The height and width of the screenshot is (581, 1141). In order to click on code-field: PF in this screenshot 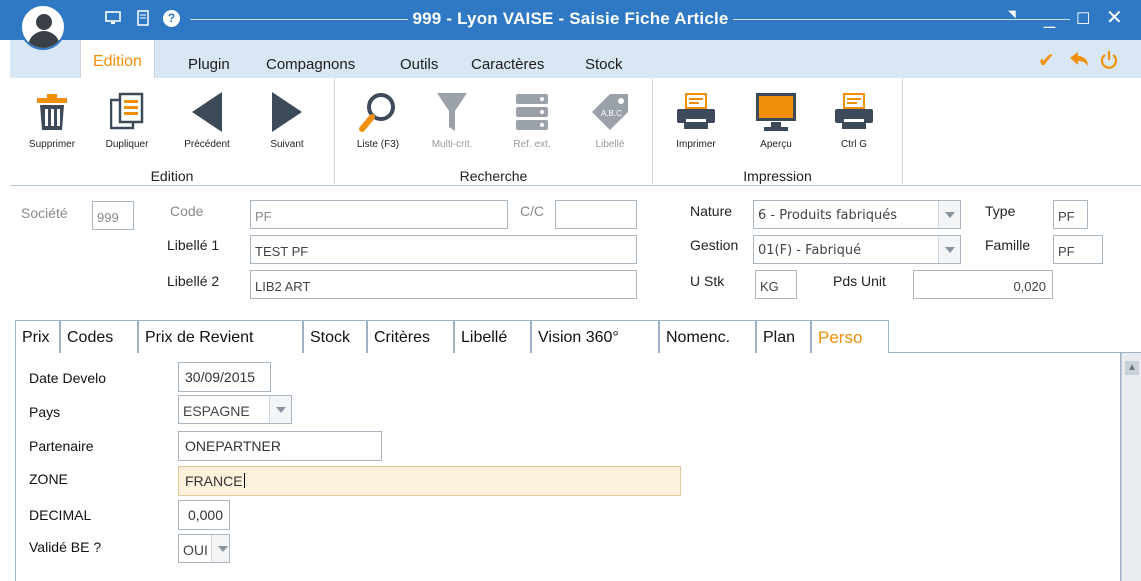, I will do `click(379, 214)`.